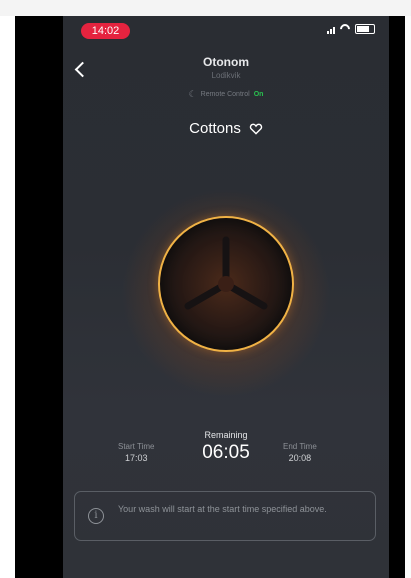  Describe the element at coordinates (136, 458) in the screenshot. I see `start-time-value: 17:03` at that location.